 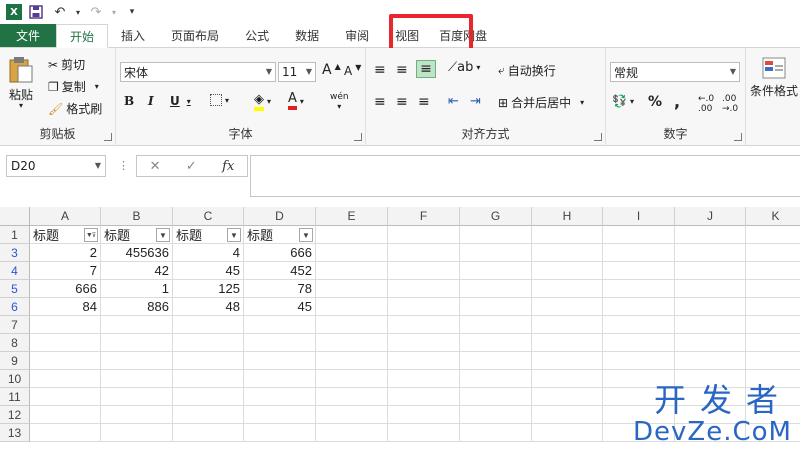 What do you see at coordinates (280, 216) in the screenshot?
I see `column-header-d: D` at bounding box center [280, 216].